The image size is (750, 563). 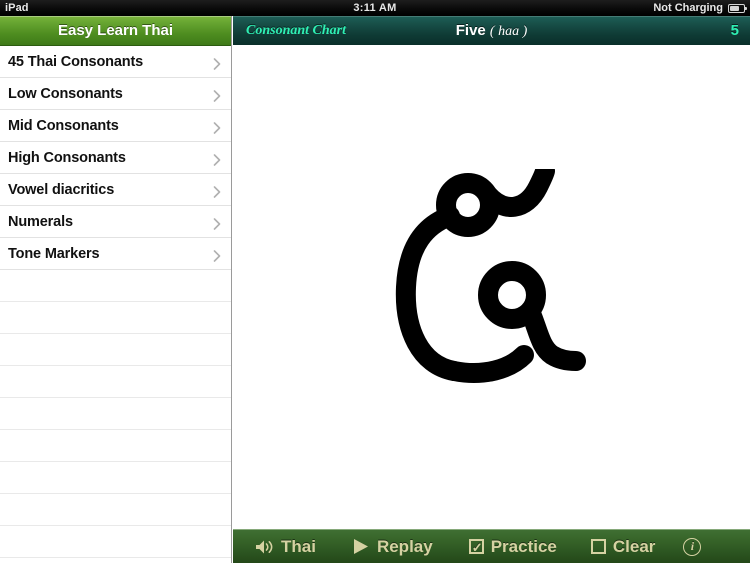 What do you see at coordinates (361, 546) in the screenshot?
I see `play-icon` at bounding box center [361, 546].